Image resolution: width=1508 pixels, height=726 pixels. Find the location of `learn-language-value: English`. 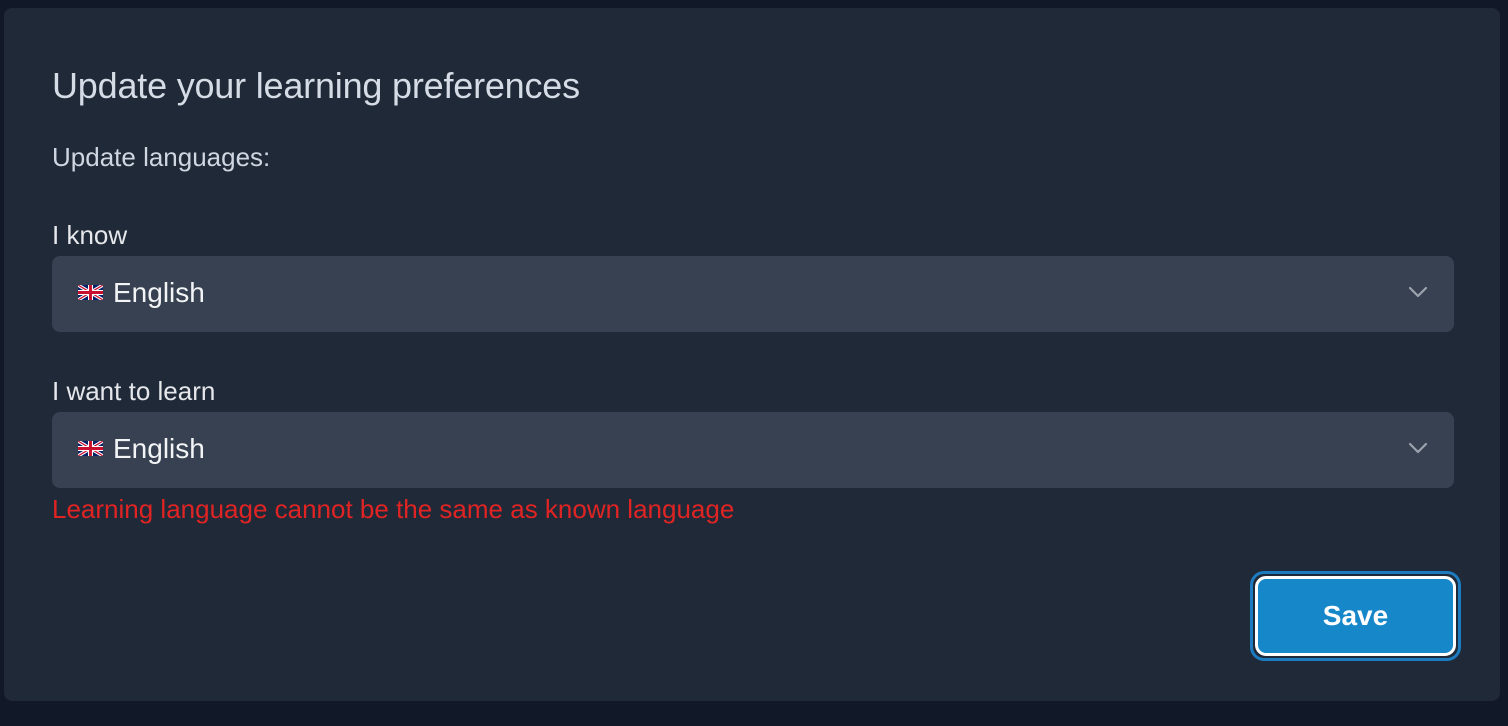

learn-language-value: English is located at coordinates (159, 448).